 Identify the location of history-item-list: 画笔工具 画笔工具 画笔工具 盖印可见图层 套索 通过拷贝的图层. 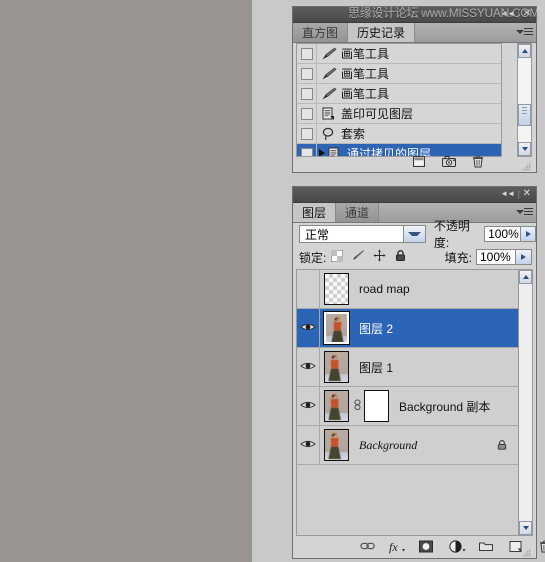
(399, 100).